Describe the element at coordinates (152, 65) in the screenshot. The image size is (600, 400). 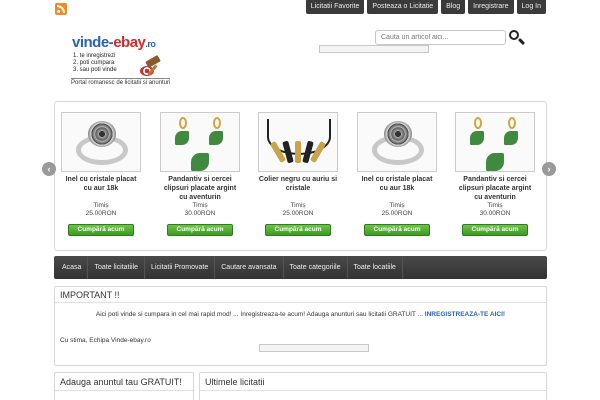
I see `gavel-icon` at that location.